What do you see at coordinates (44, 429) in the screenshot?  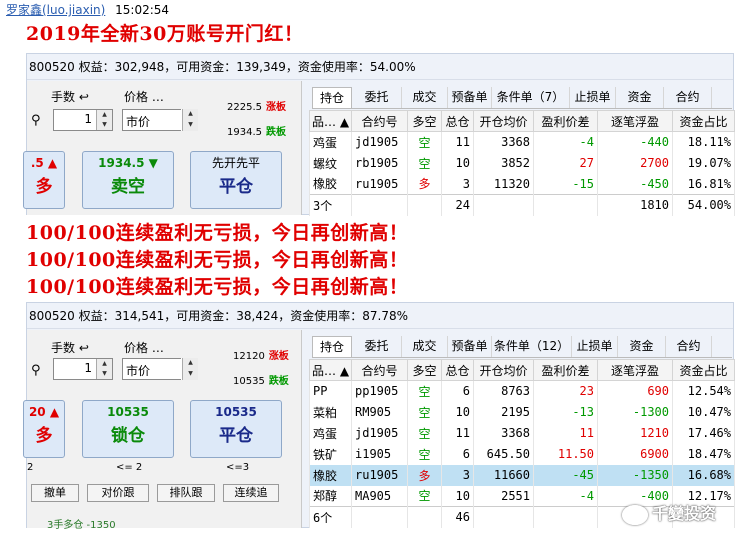 I see `buy-long-button: 20 ▲ 多` at bounding box center [44, 429].